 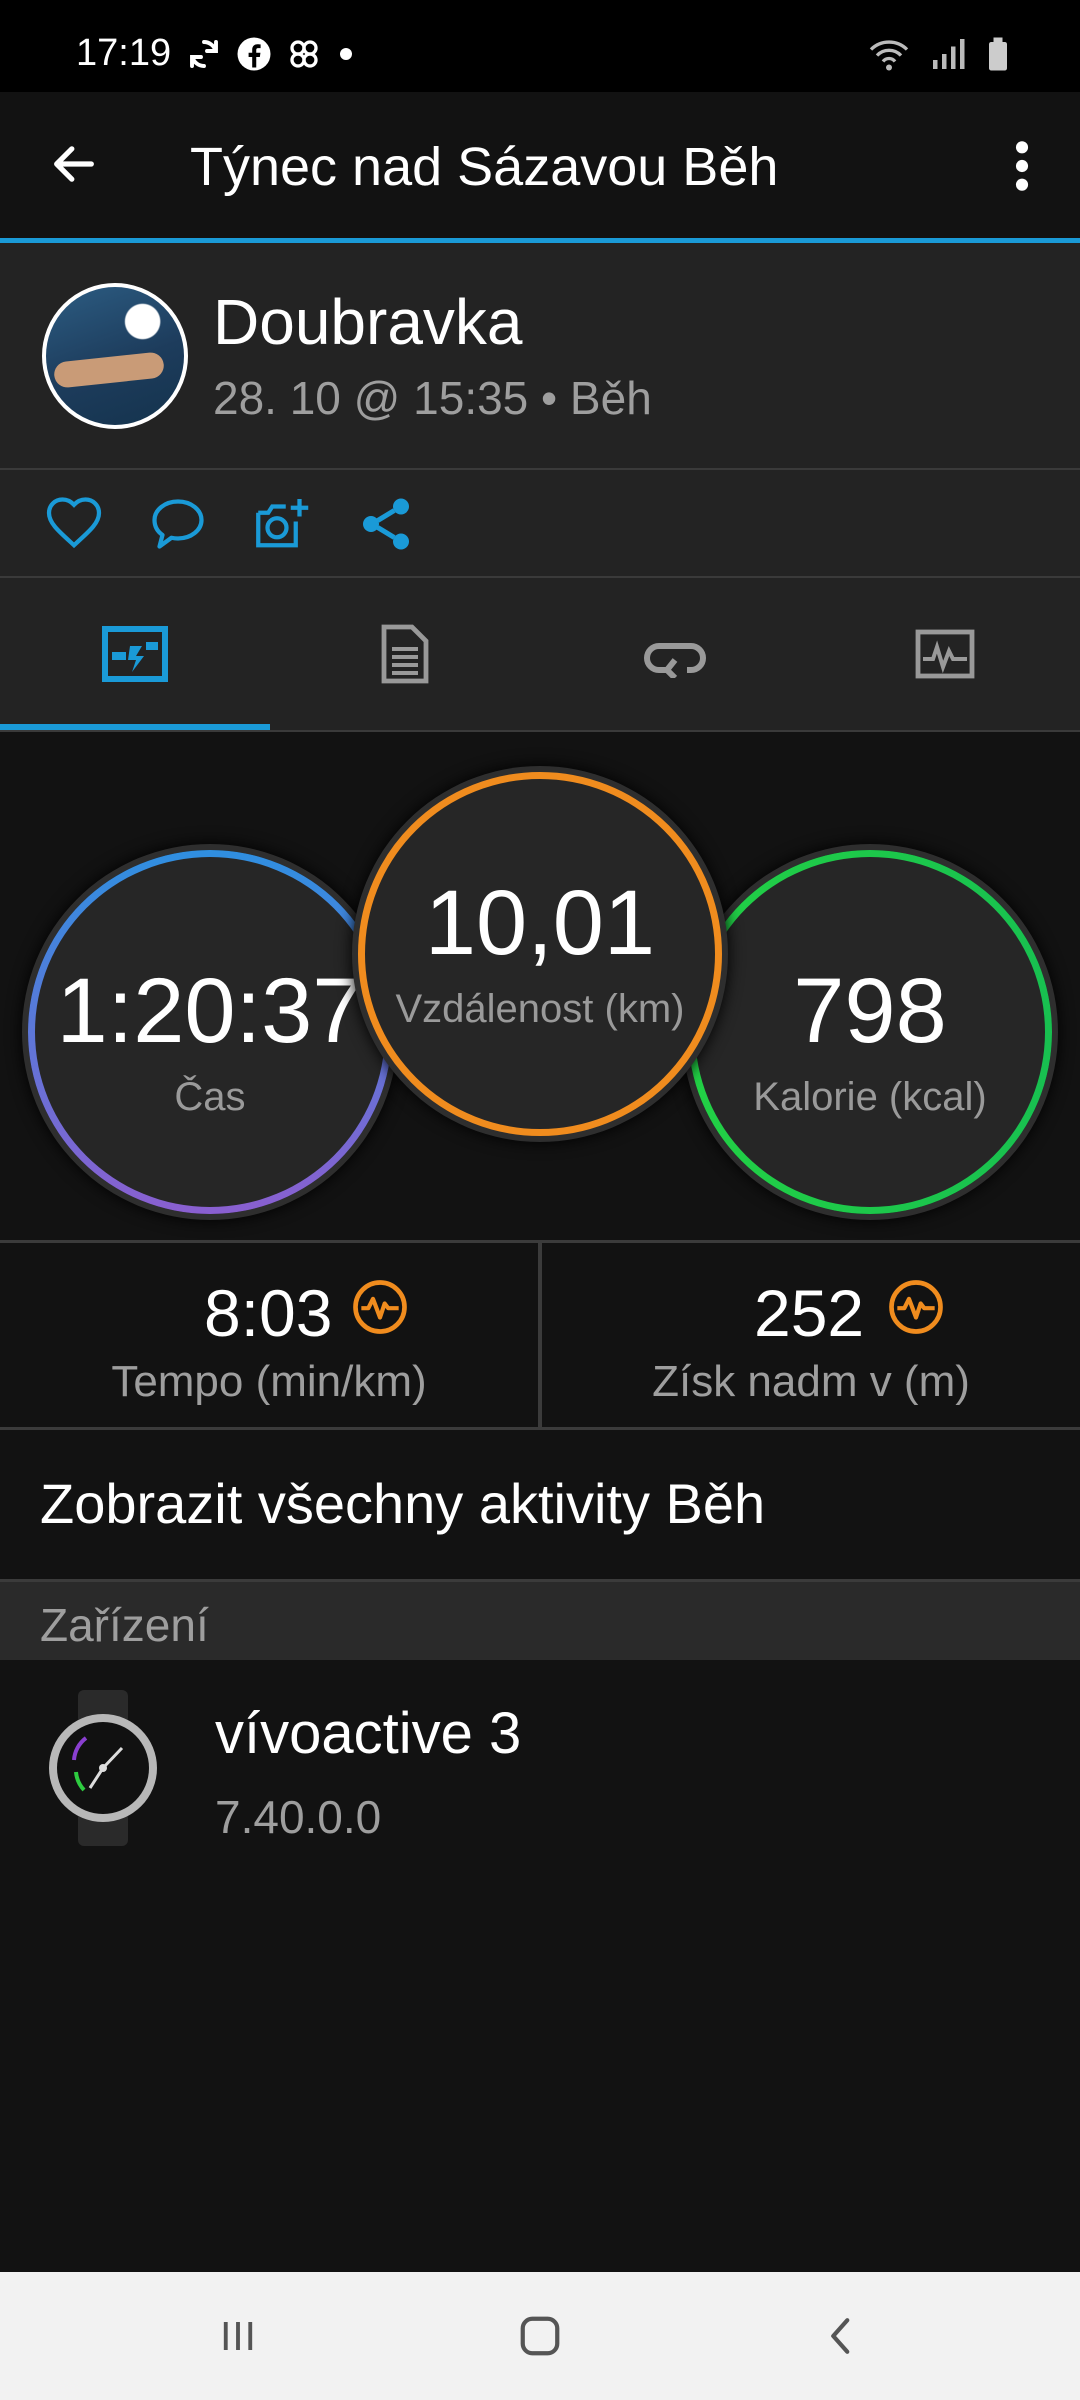 I want to click on back-button, so click(x=842, y=2336).